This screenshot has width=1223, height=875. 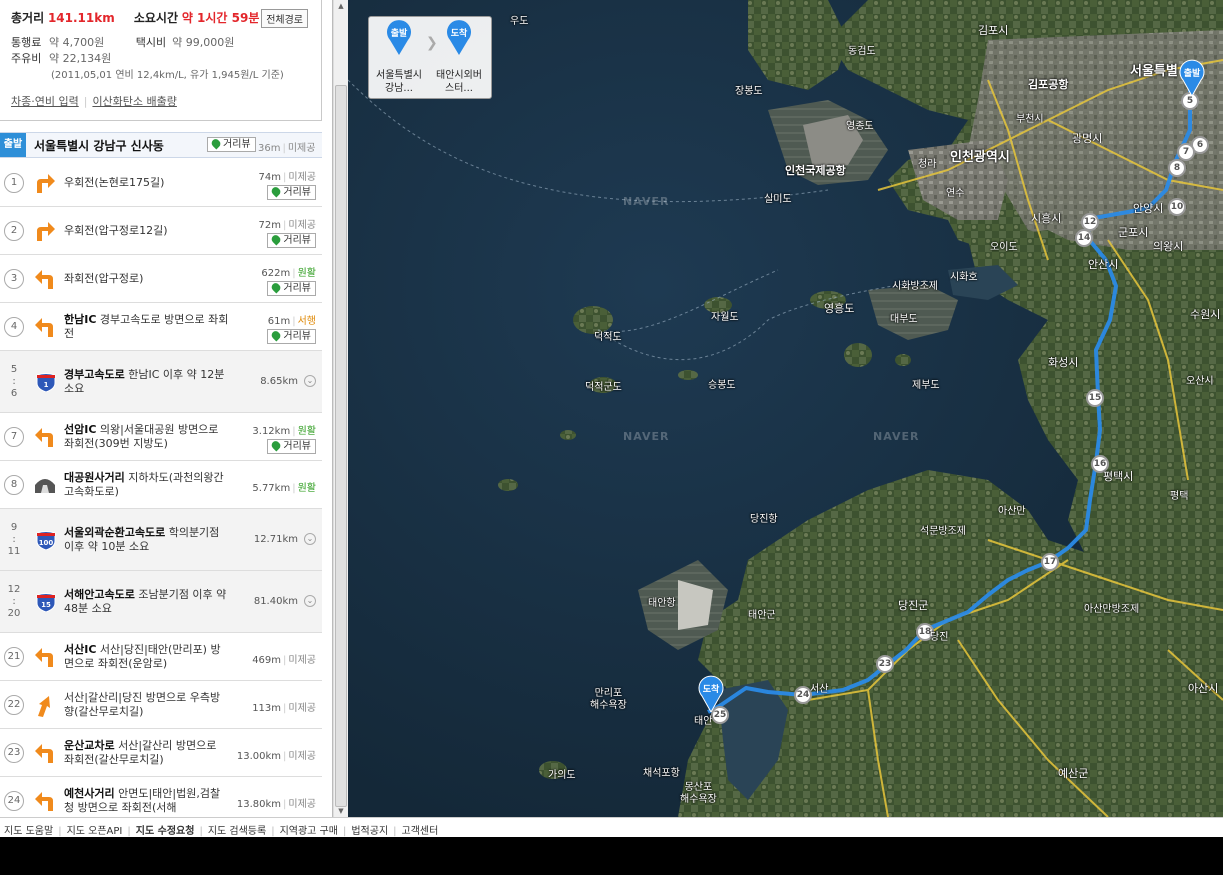 I want to click on map-label: 평택, so click(x=1179, y=496).